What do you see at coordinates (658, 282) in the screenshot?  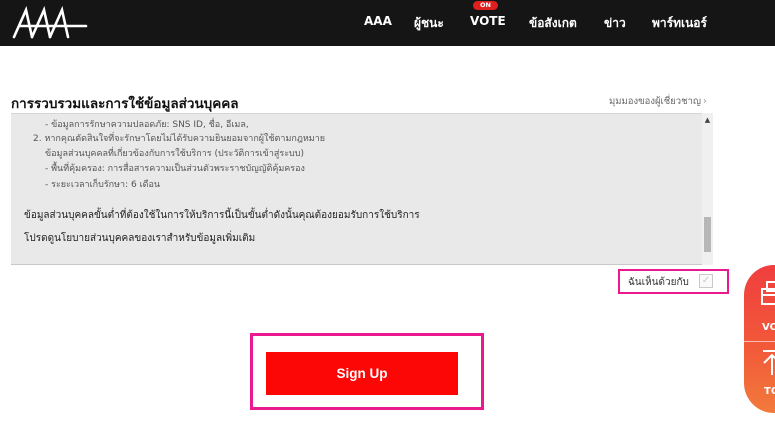 I see `agree-label: ฉันเห็นด้วยกับ` at bounding box center [658, 282].